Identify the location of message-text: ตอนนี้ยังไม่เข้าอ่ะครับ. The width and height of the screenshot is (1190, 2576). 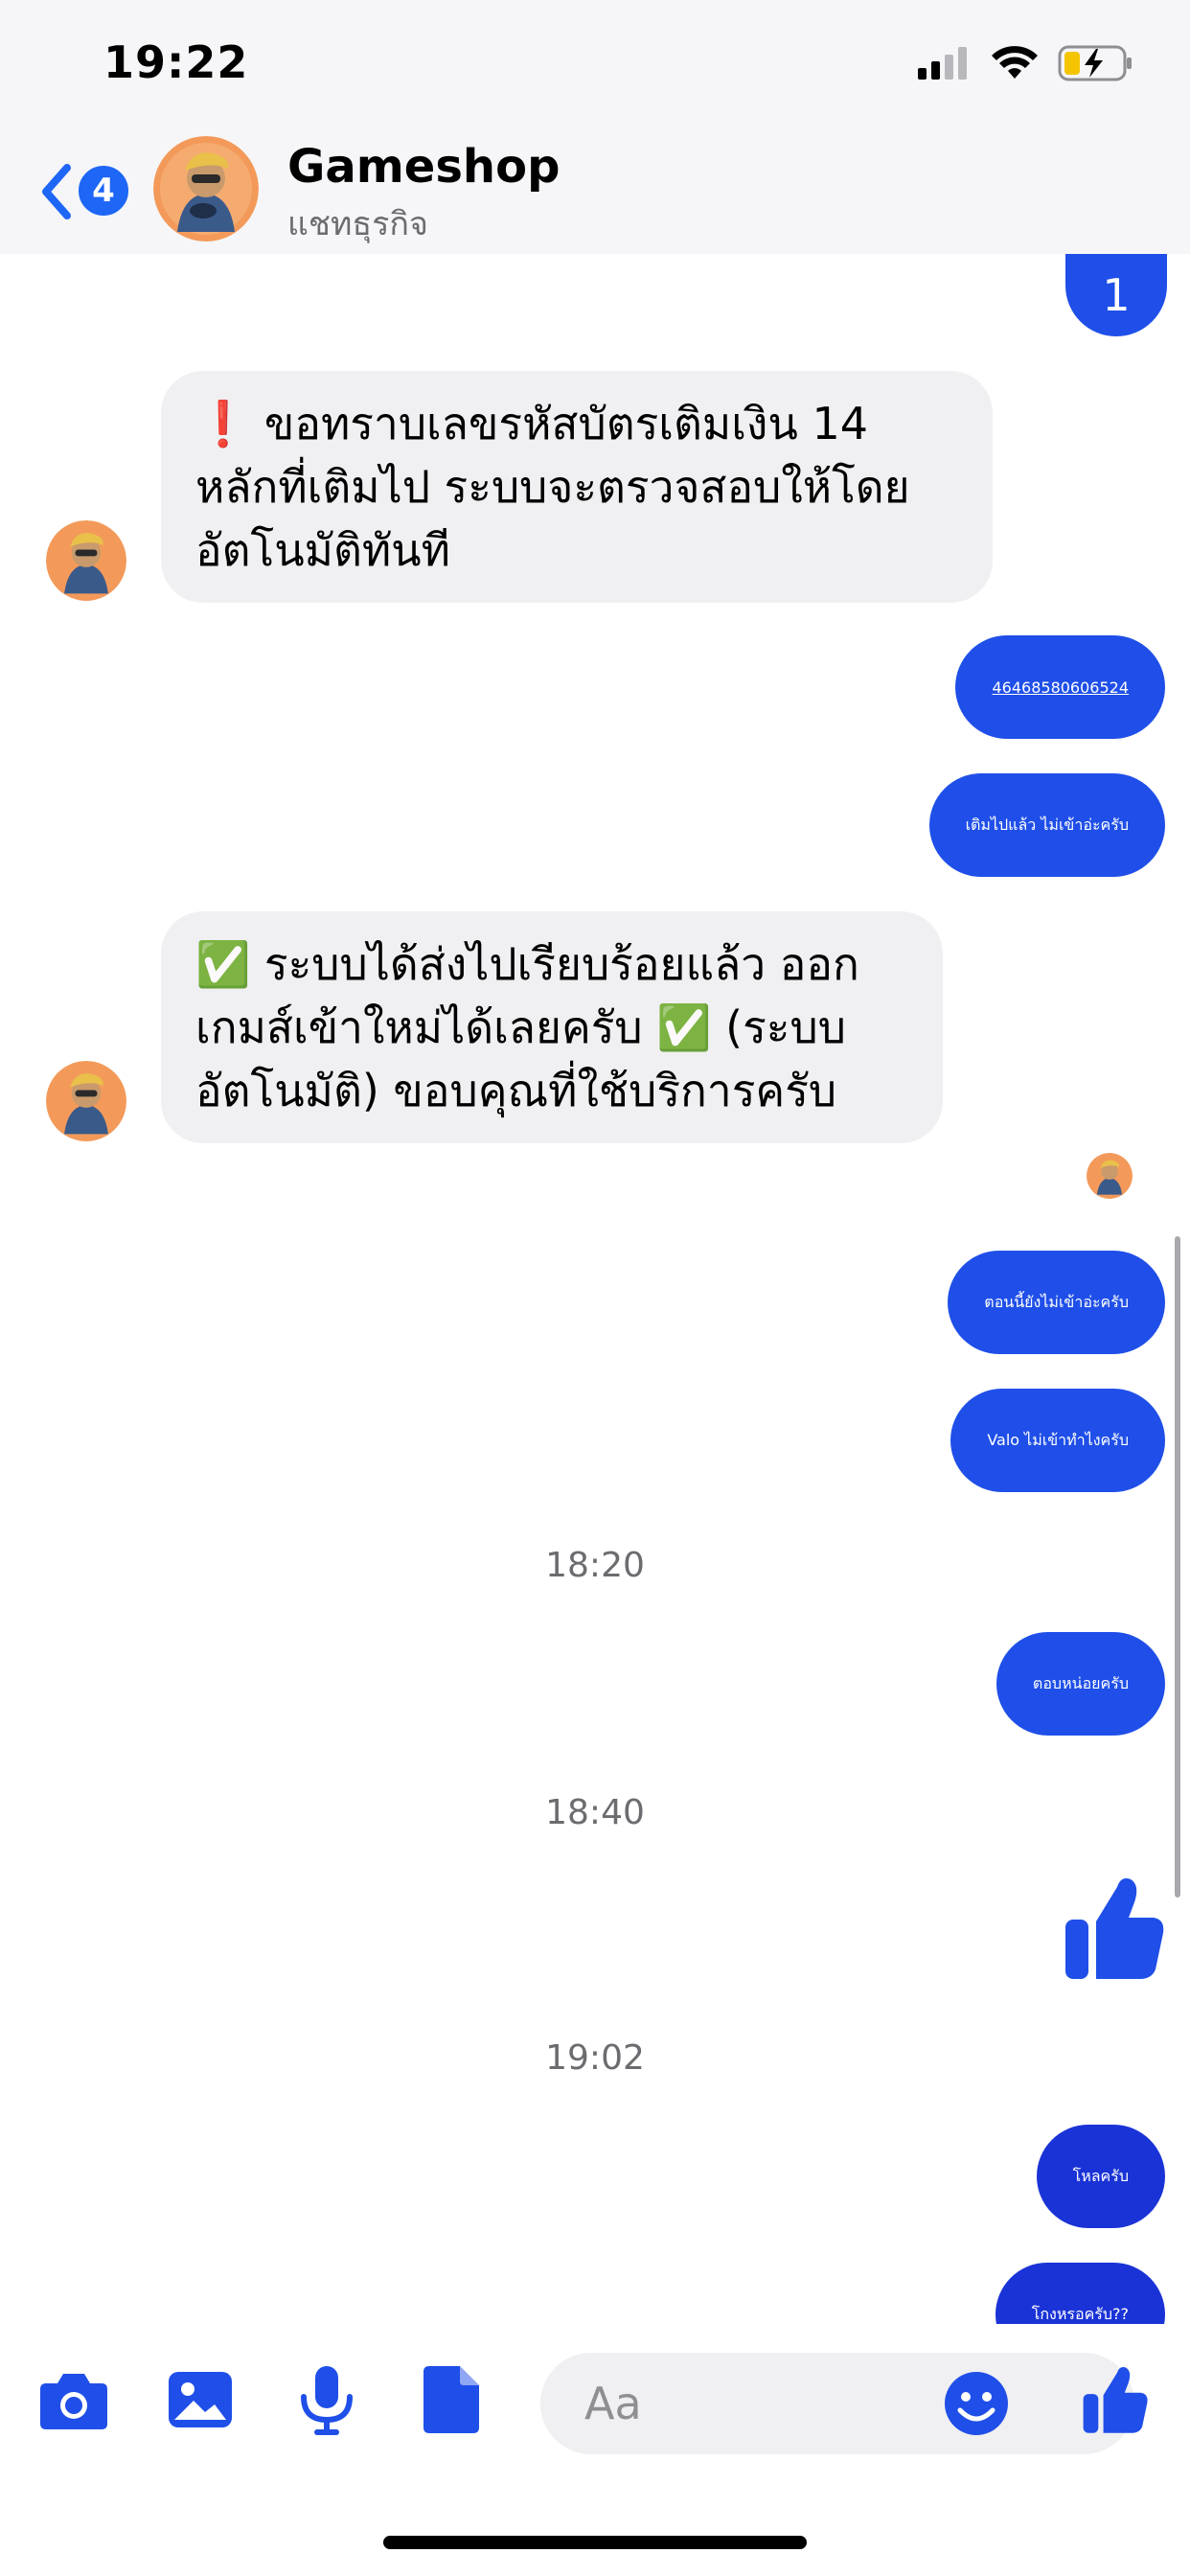
(1057, 1301).